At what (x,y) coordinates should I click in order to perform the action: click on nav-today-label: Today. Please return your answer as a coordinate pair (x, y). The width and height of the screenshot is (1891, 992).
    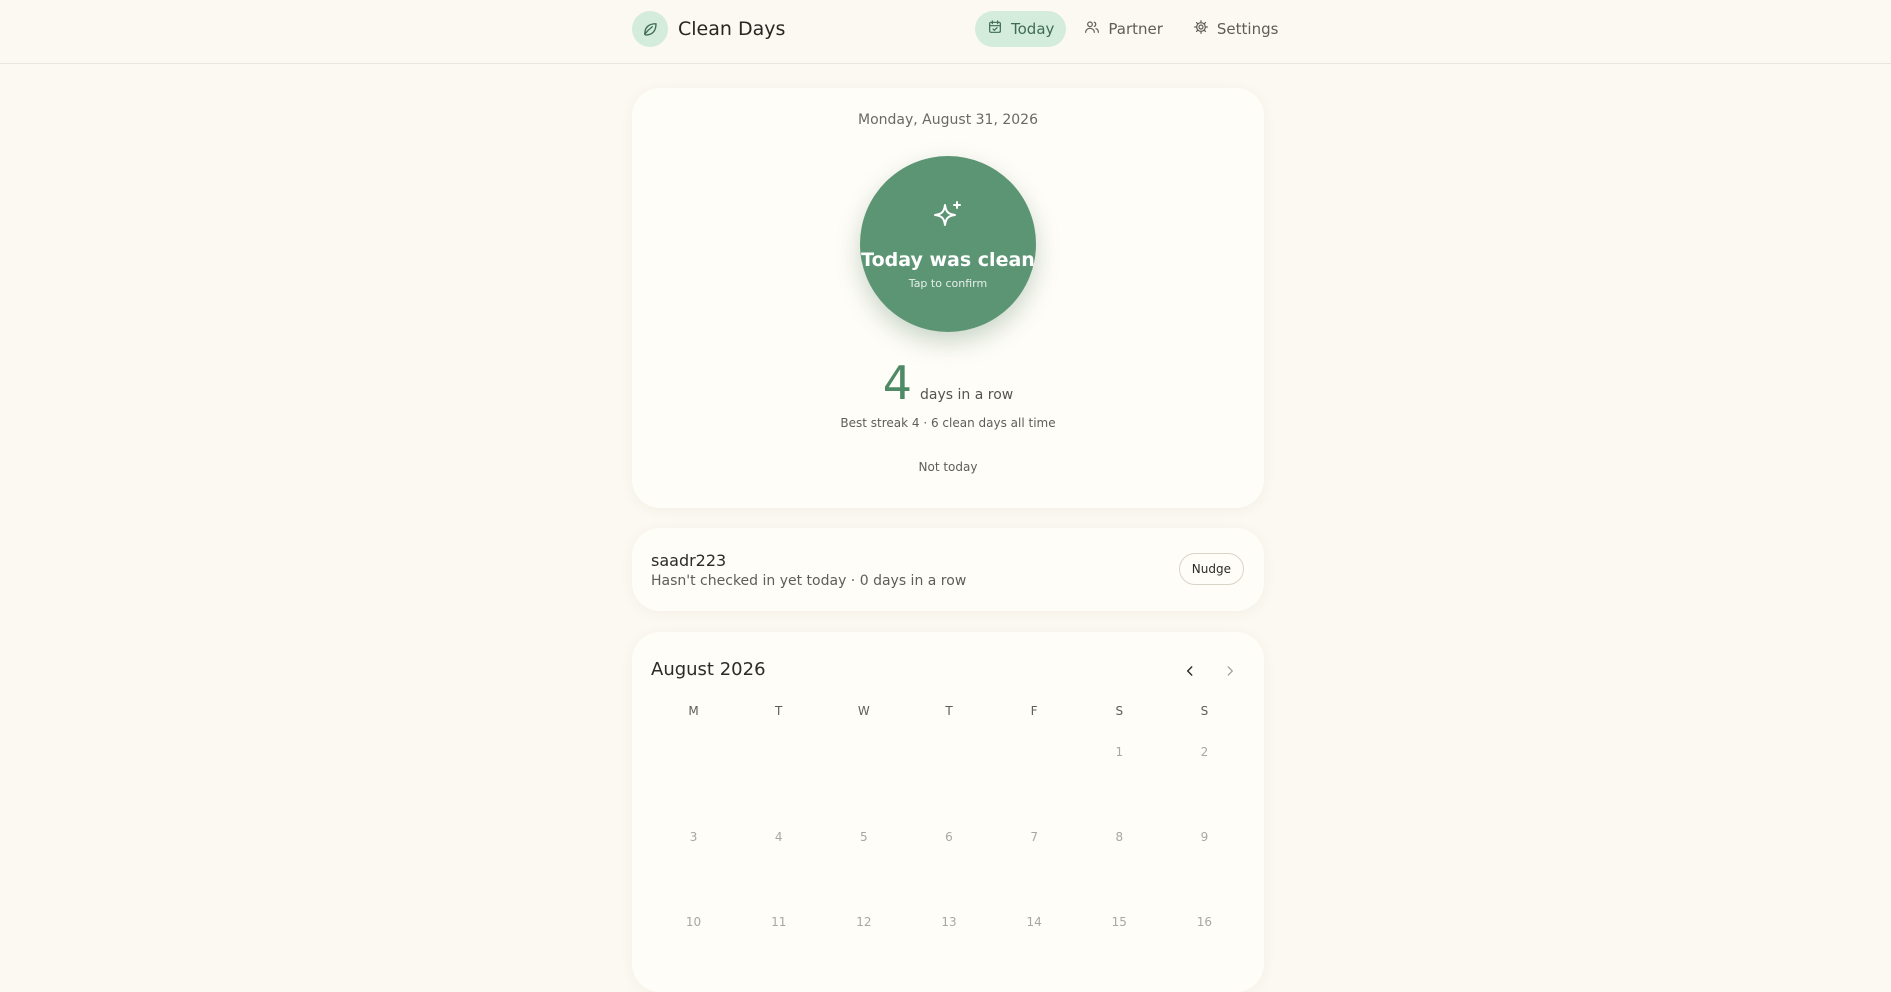
    Looking at the image, I should click on (1033, 29).